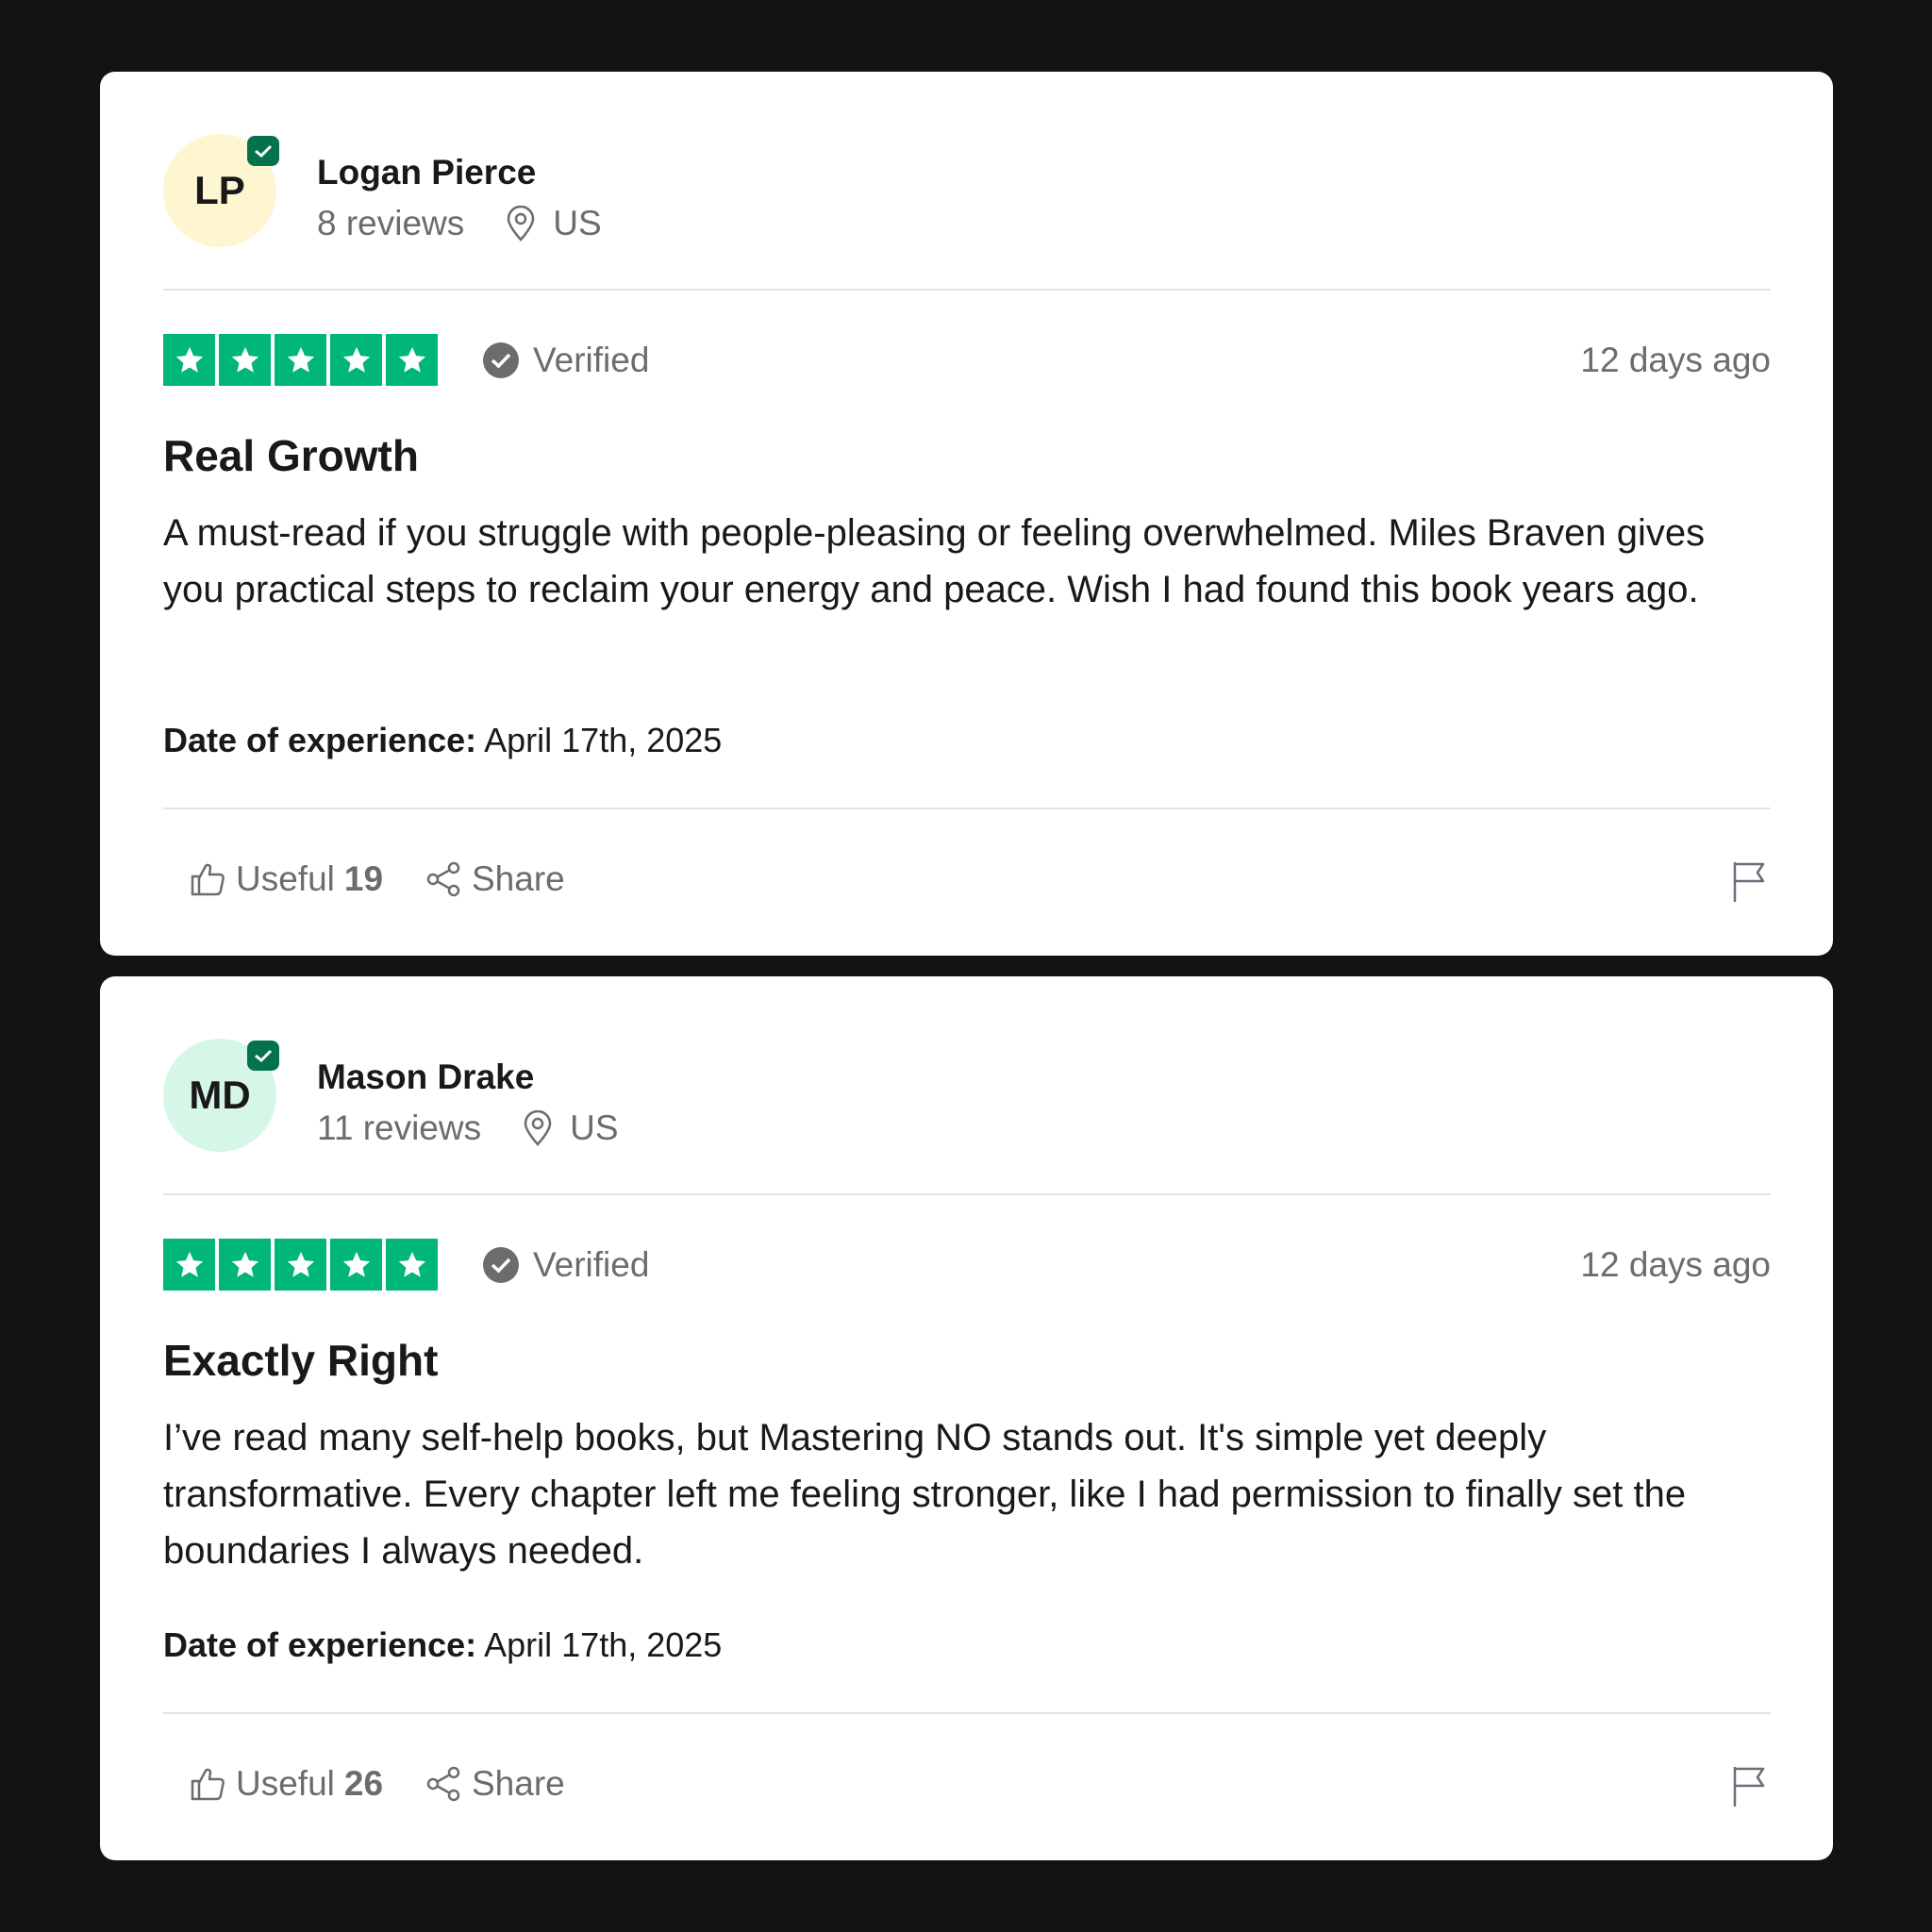 The height and width of the screenshot is (1932, 1932). What do you see at coordinates (967, 190) in the screenshot?
I see `reviewer-header: LP Logan Pierce 8 reviews US` at bounding box center [967, 190].